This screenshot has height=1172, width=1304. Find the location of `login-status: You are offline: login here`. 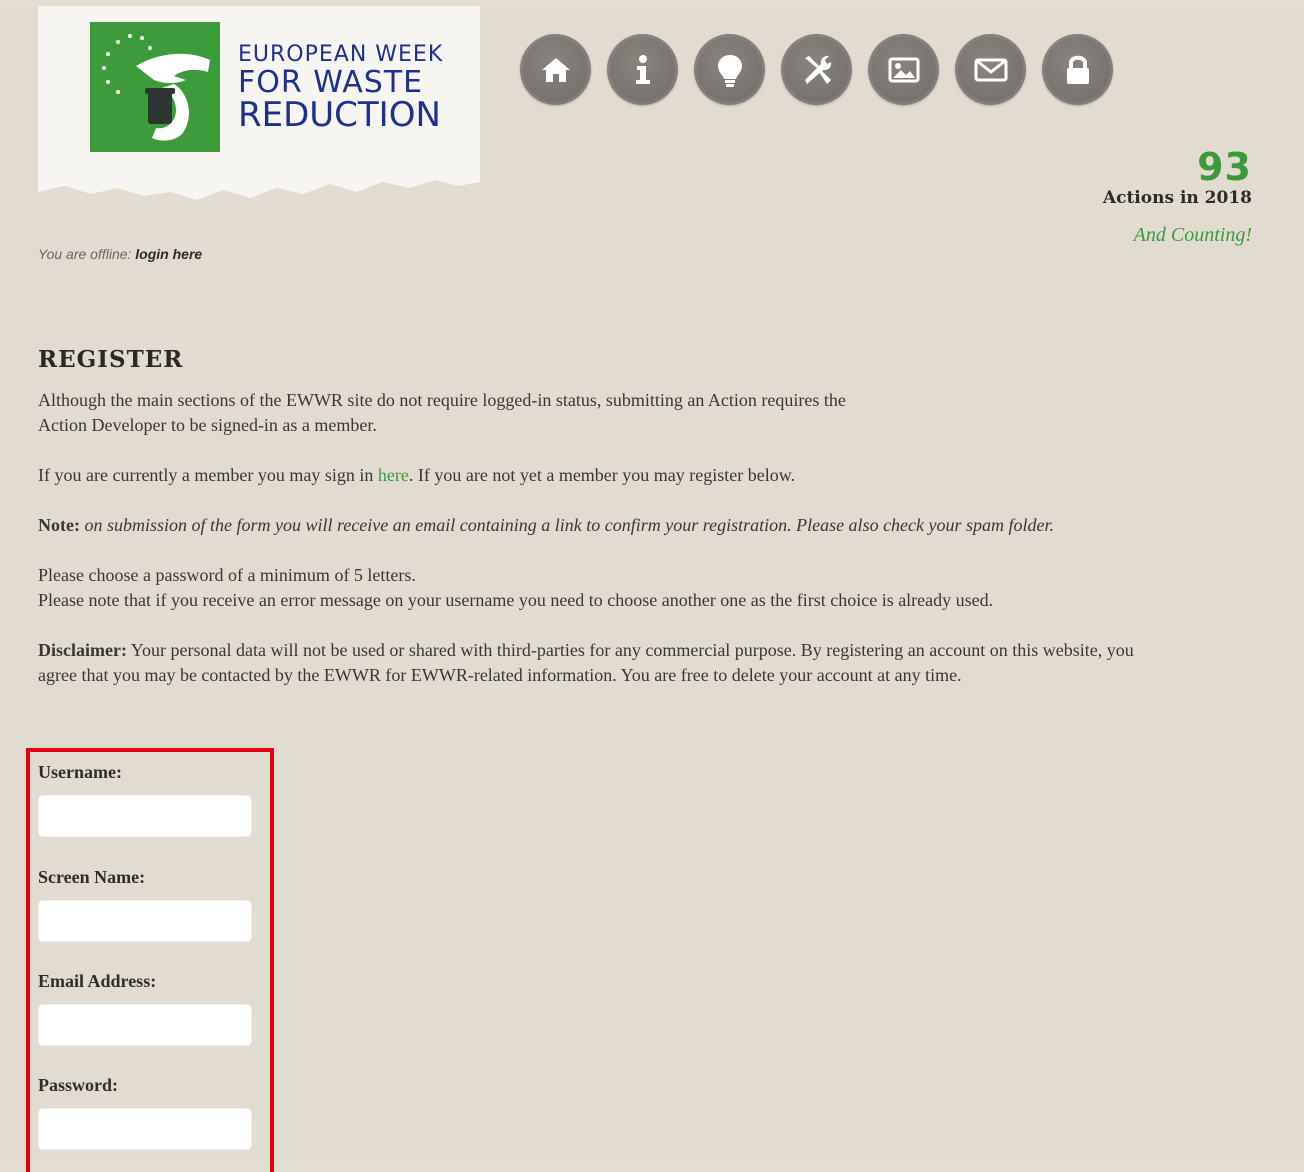

login-status: You are offline: login here is located at coordinates (120, 254).